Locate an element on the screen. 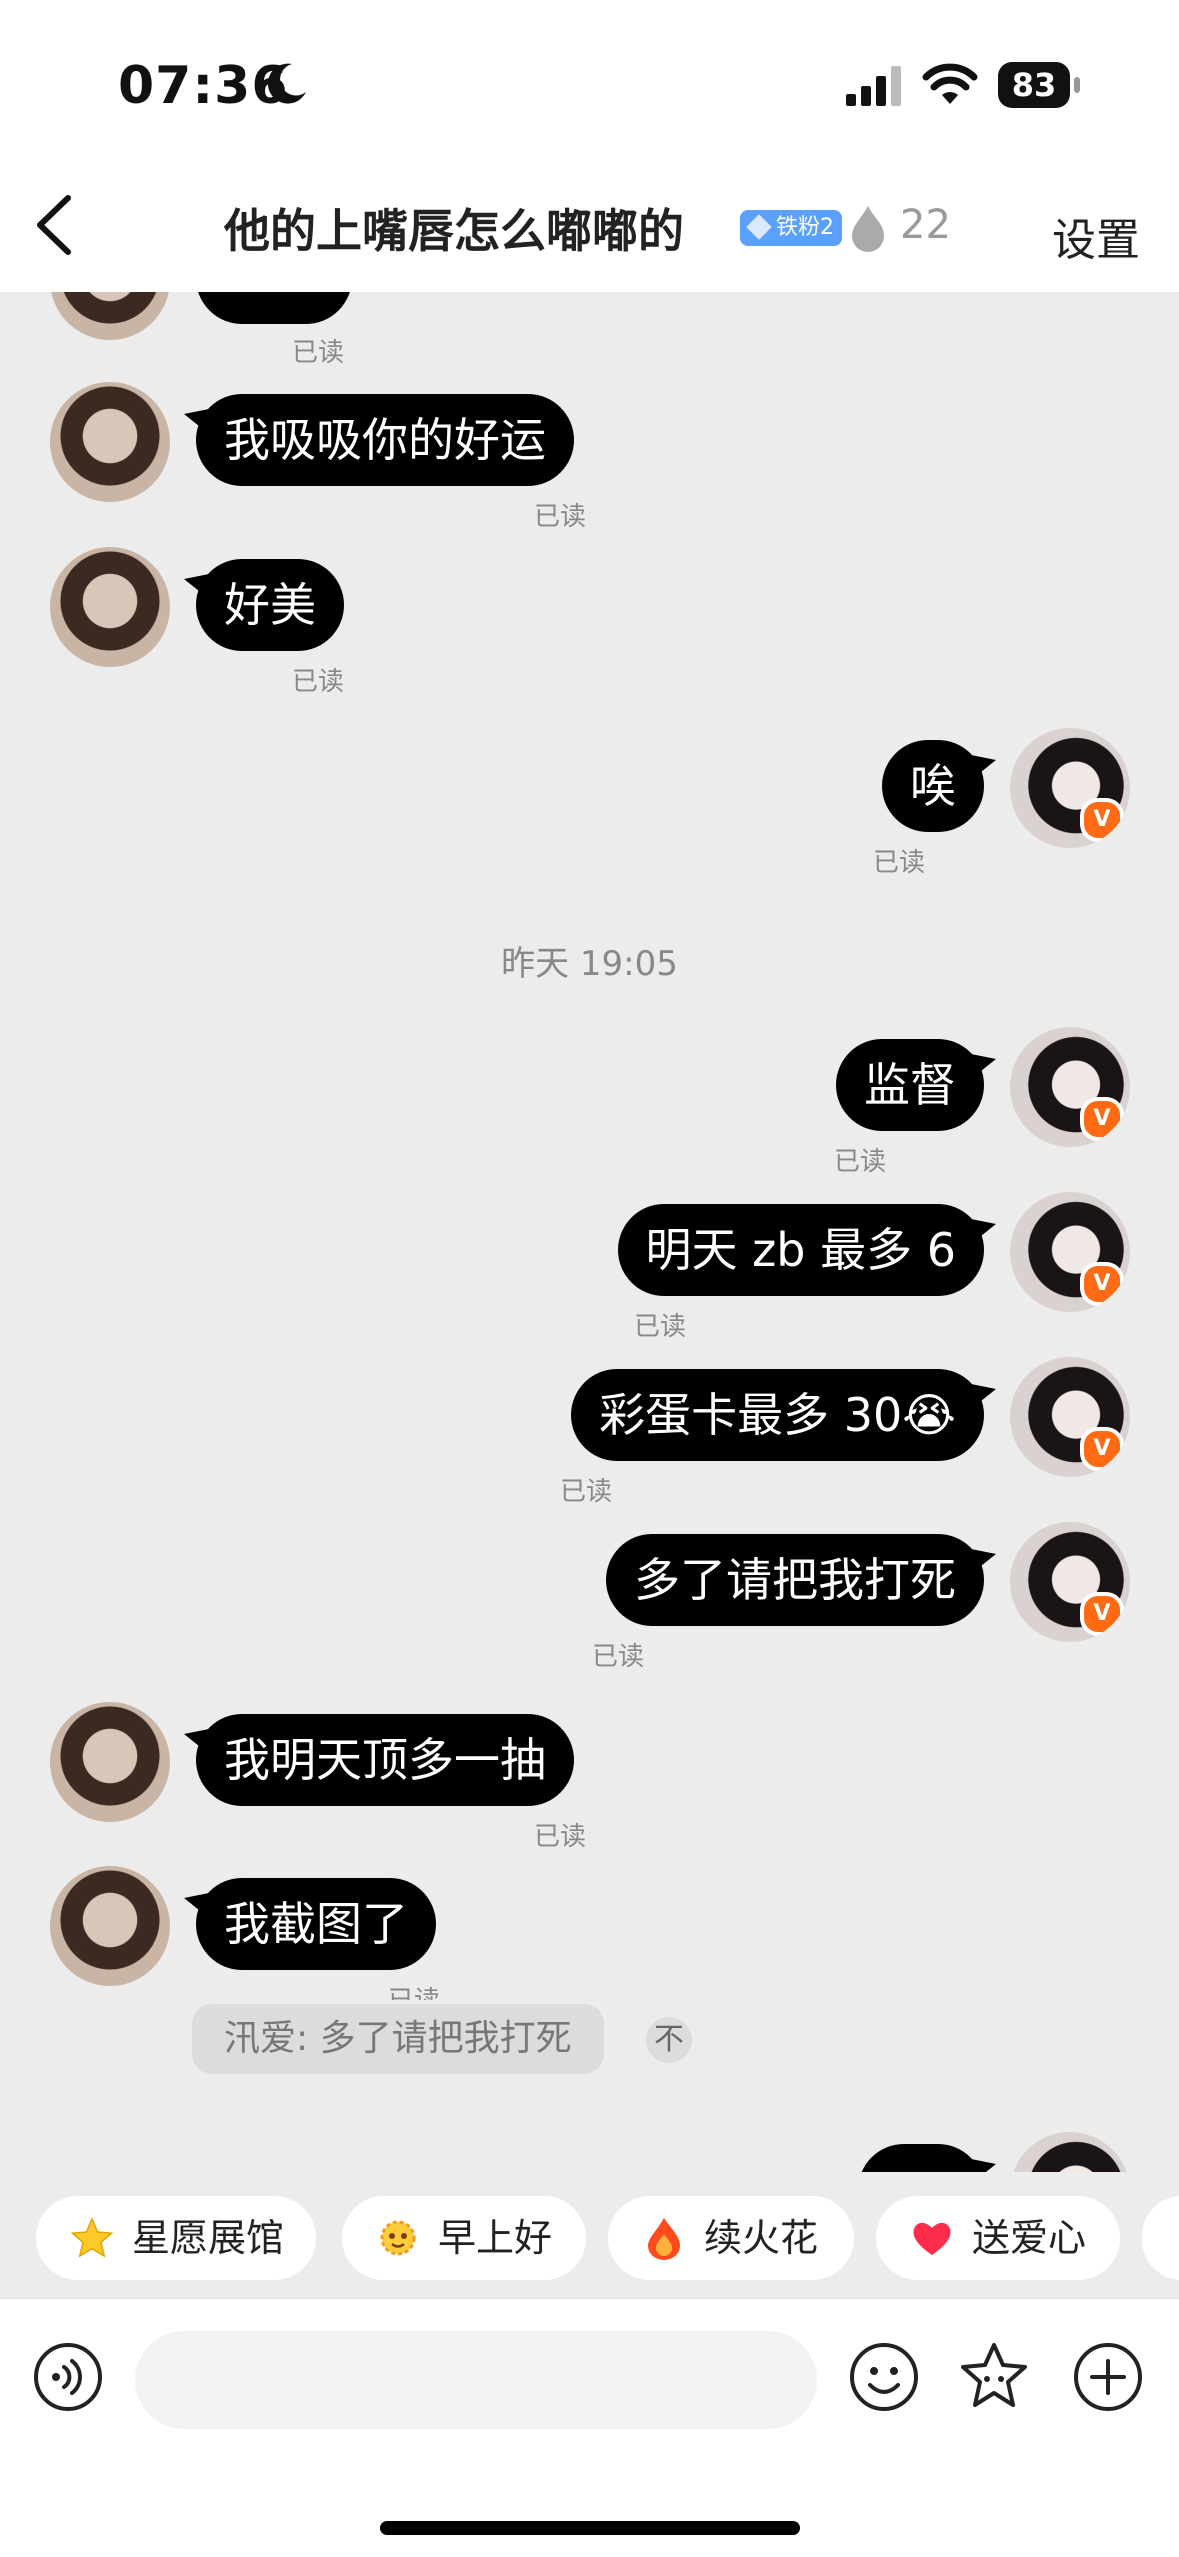 This screenshot has width=1179, height=2557. fan-badge: 铁粉2 is located at coordinates (791, 228).